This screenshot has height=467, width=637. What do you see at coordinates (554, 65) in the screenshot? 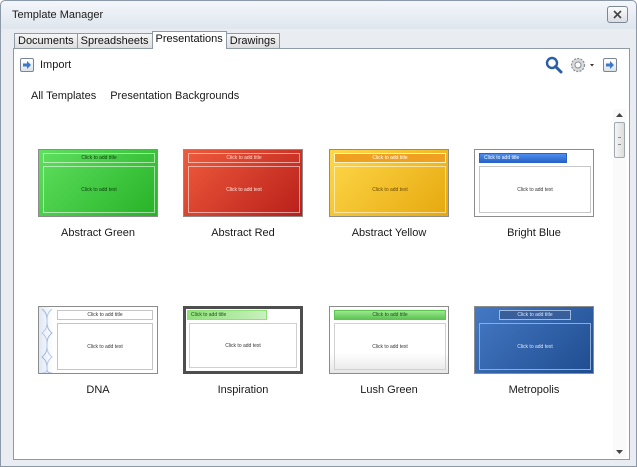
I see `search-icon` at bounding box center [554, 65].